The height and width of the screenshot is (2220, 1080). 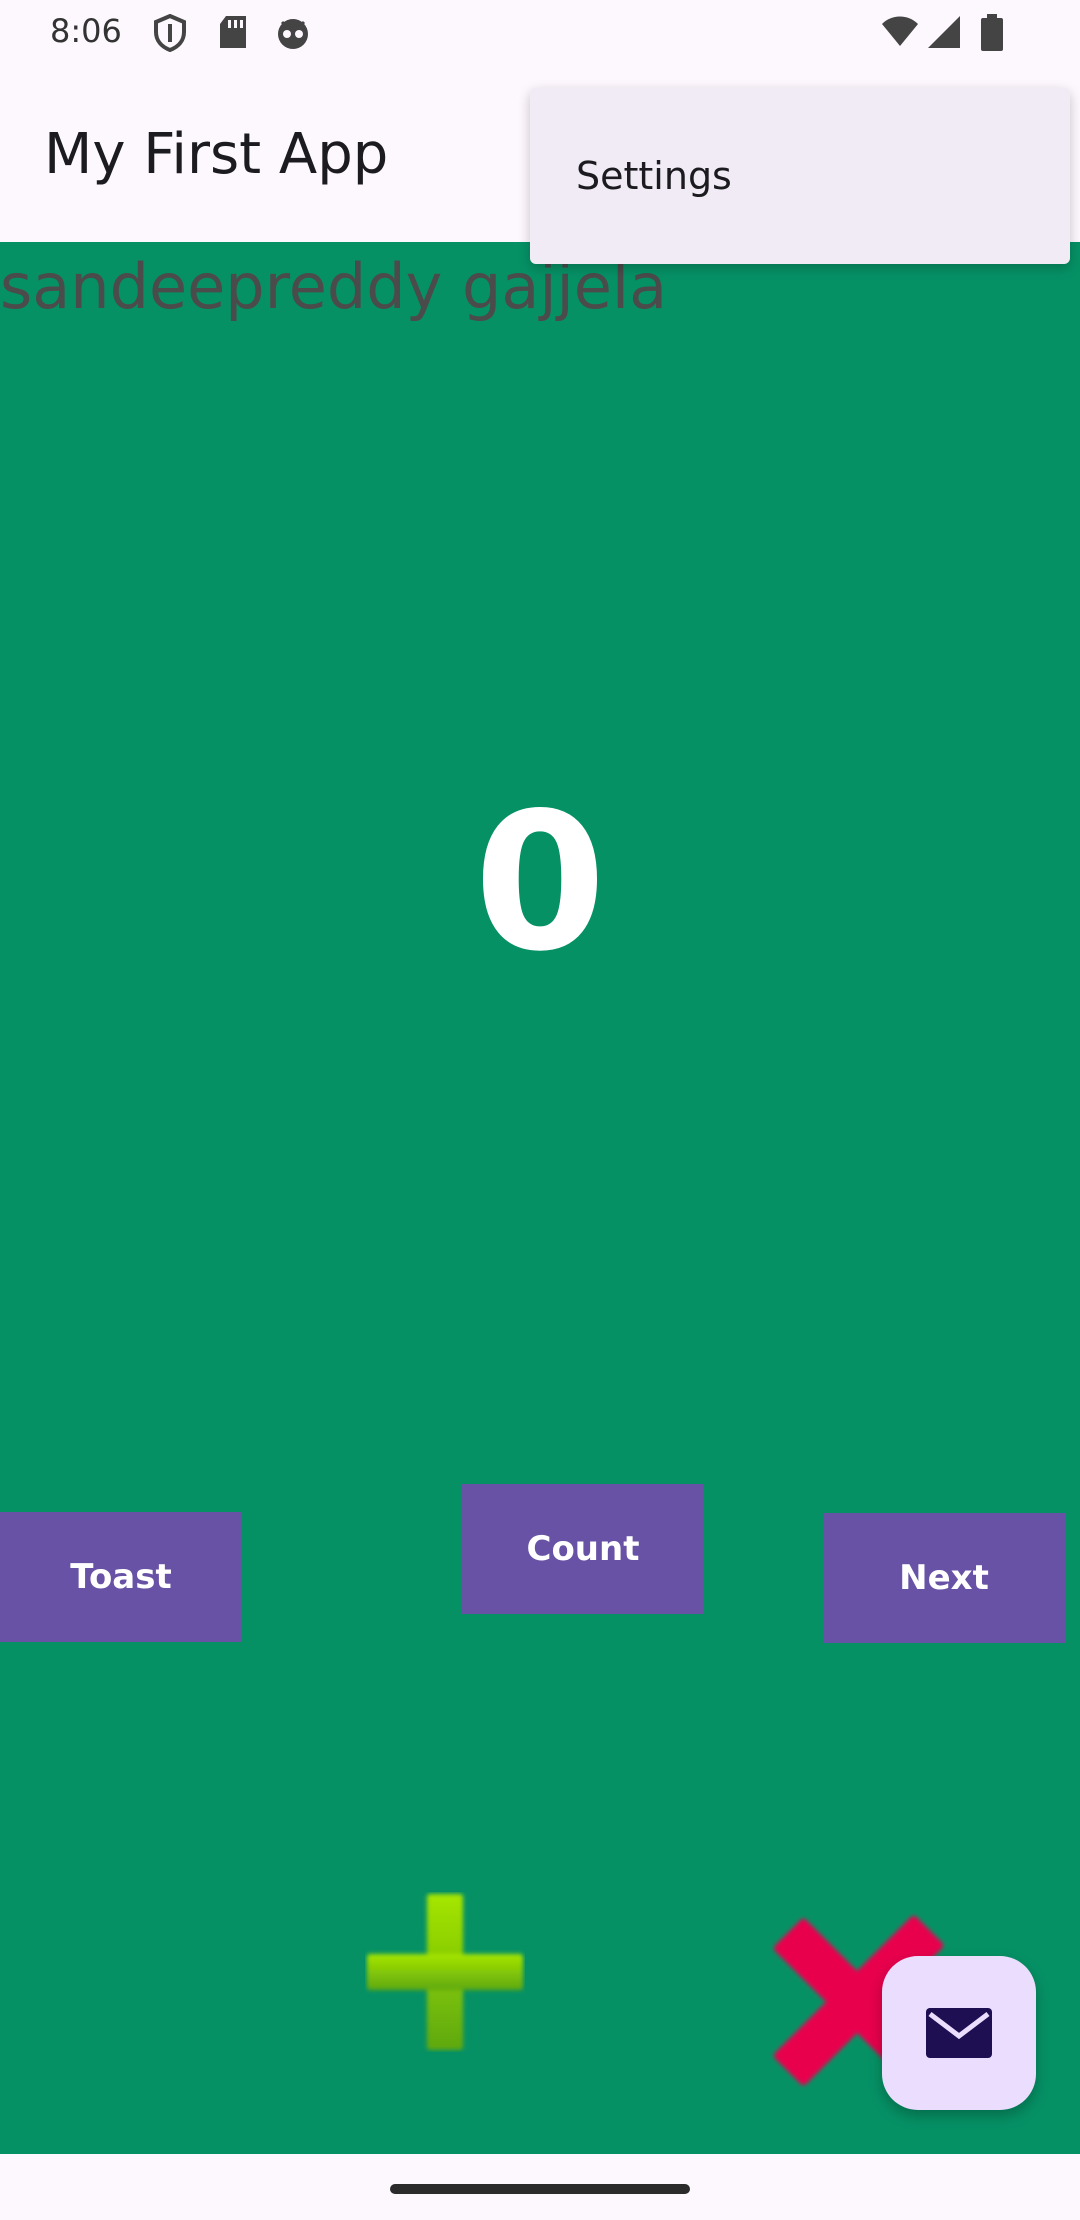 I want to click on nav-handle, so click(x=540, y=2189).